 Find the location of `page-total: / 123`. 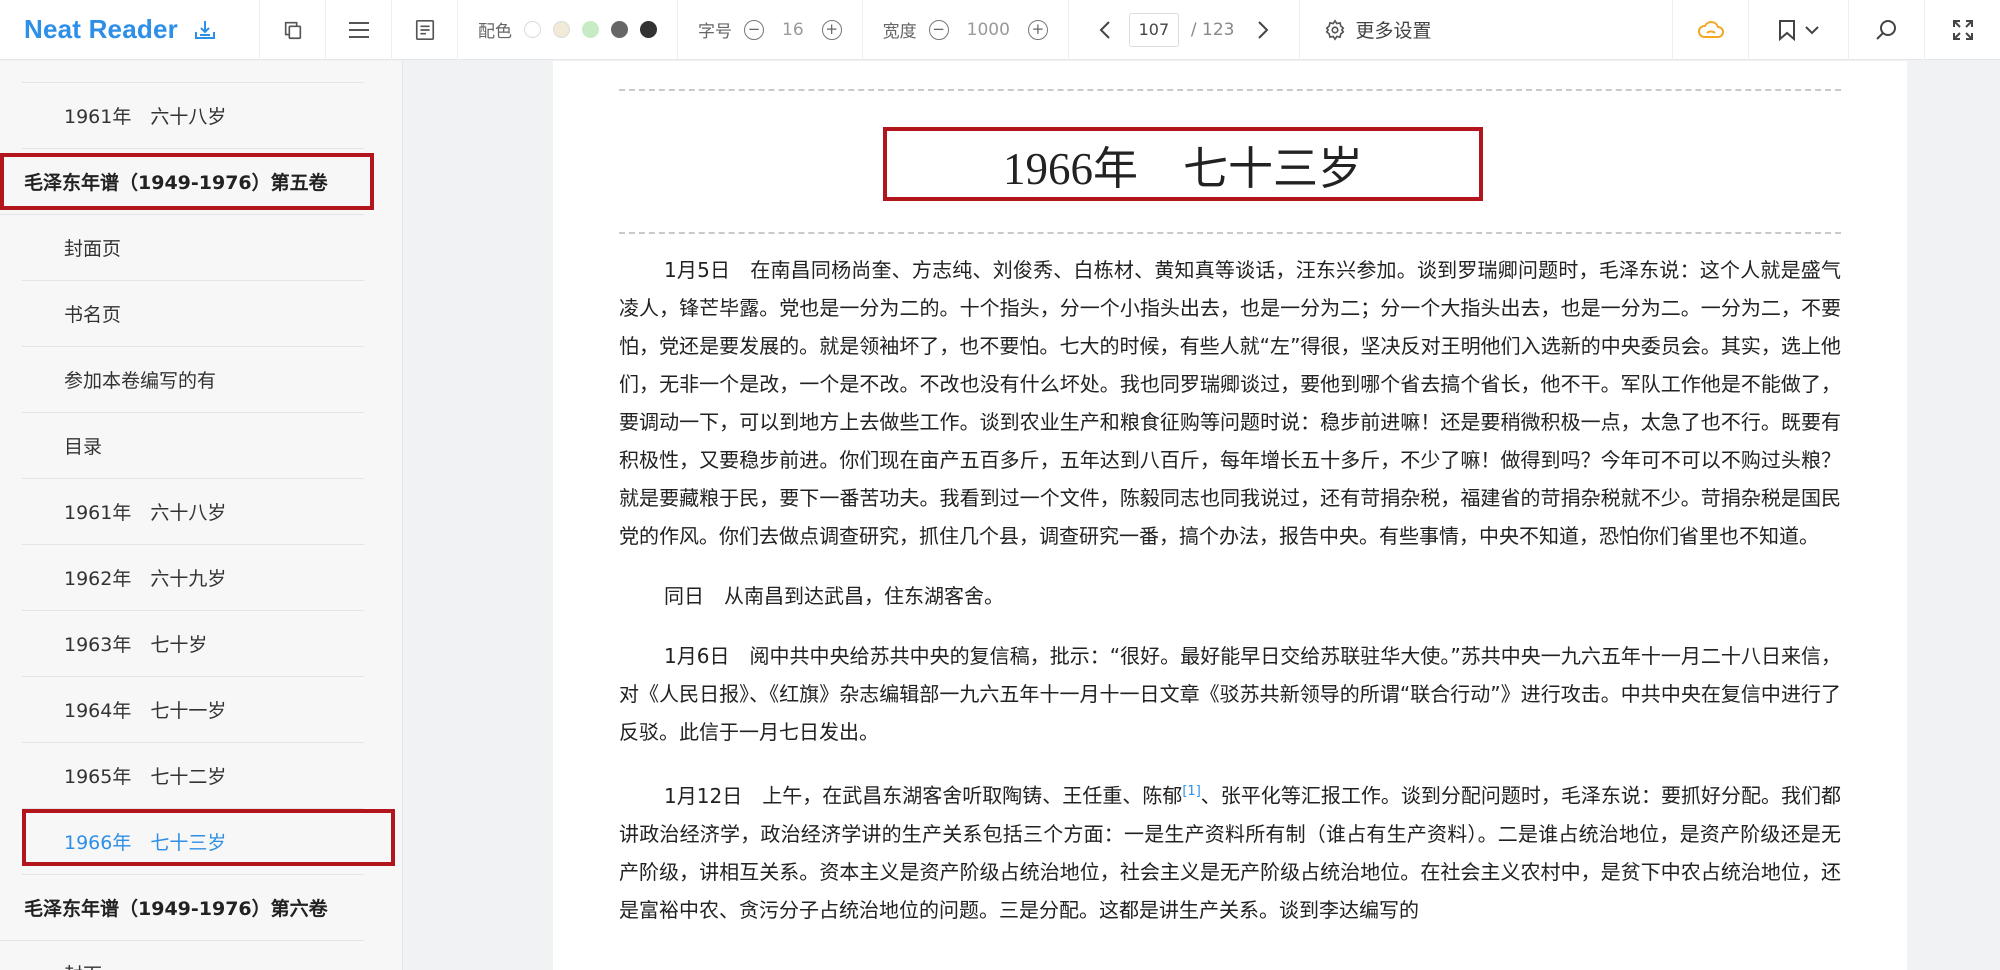

page-total: / 123 is located at coordinates (1212, 29).